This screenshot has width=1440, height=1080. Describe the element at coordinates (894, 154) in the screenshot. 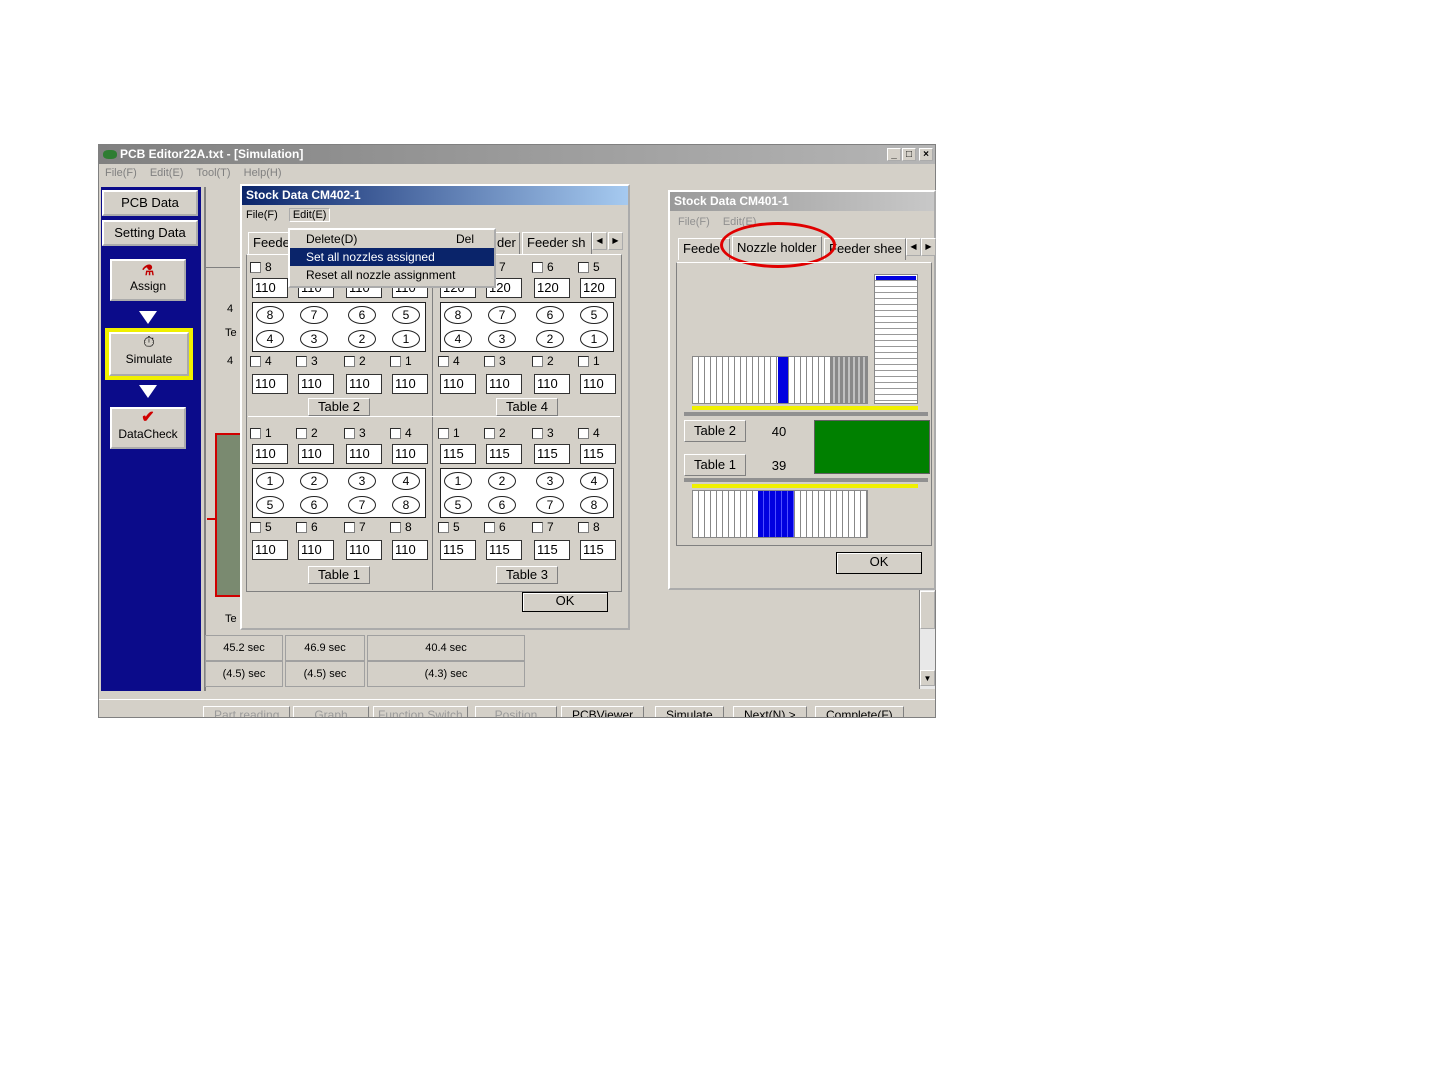

I see `minimize-button: _` at that location.